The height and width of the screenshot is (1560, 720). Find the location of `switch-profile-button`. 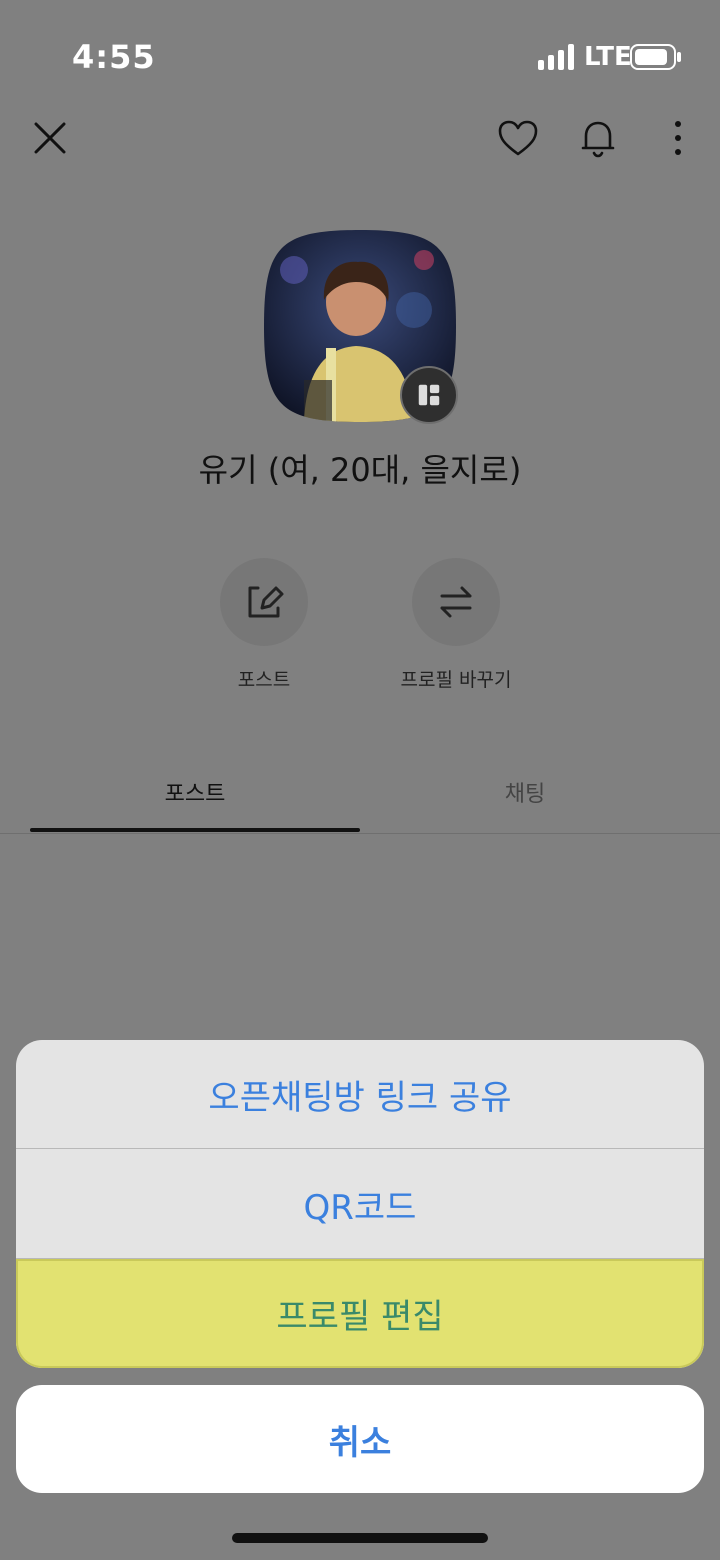

switch-profile-button is located at coordinates (456, 602).